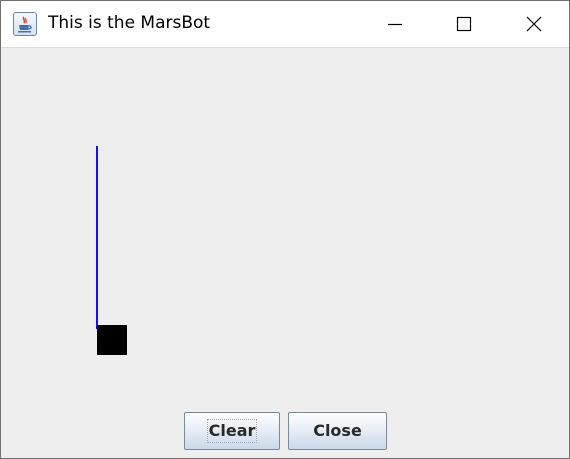 The width and height of the screenshot is (570, 459). Describe the element at coordinates (285, 24) in the screenshot. I see `title-bar: This is the MarsBot` at that location.